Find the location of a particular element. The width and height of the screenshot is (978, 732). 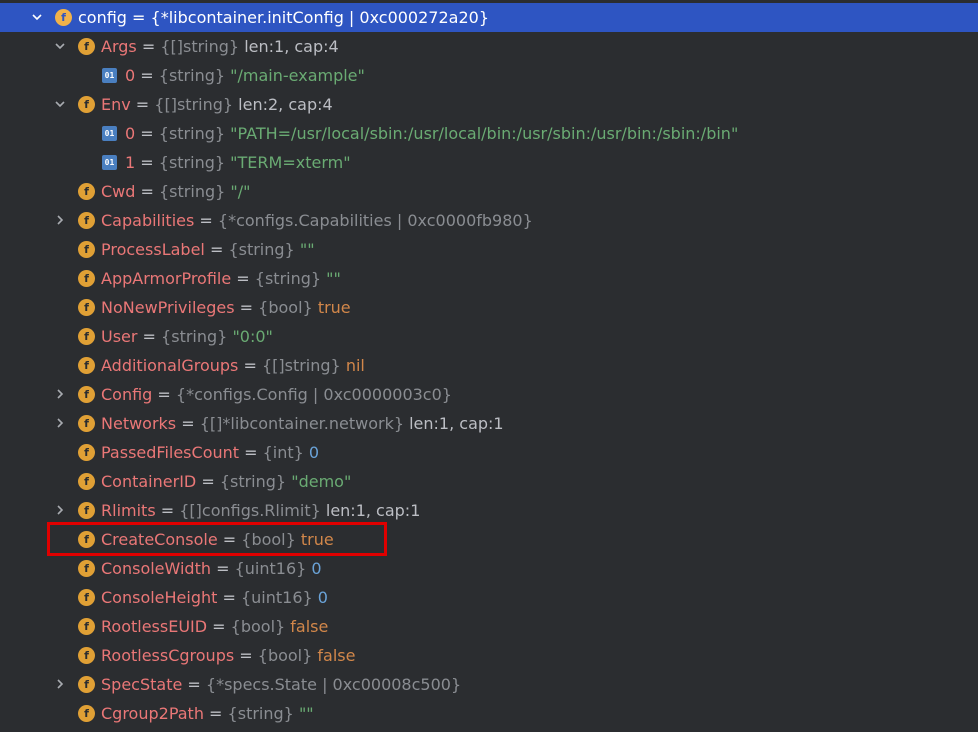

tree-row-processlabel: f ProcessLabel = {string} "" is located at coordinates (489, 249).